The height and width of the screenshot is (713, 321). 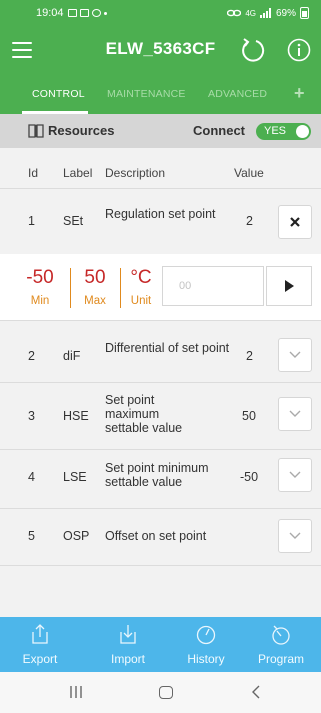 What do you see at coordinates (144, 414) in the screenshot?
I see `row-description: Set point maximum settable value` at bounding box center [144, 414].